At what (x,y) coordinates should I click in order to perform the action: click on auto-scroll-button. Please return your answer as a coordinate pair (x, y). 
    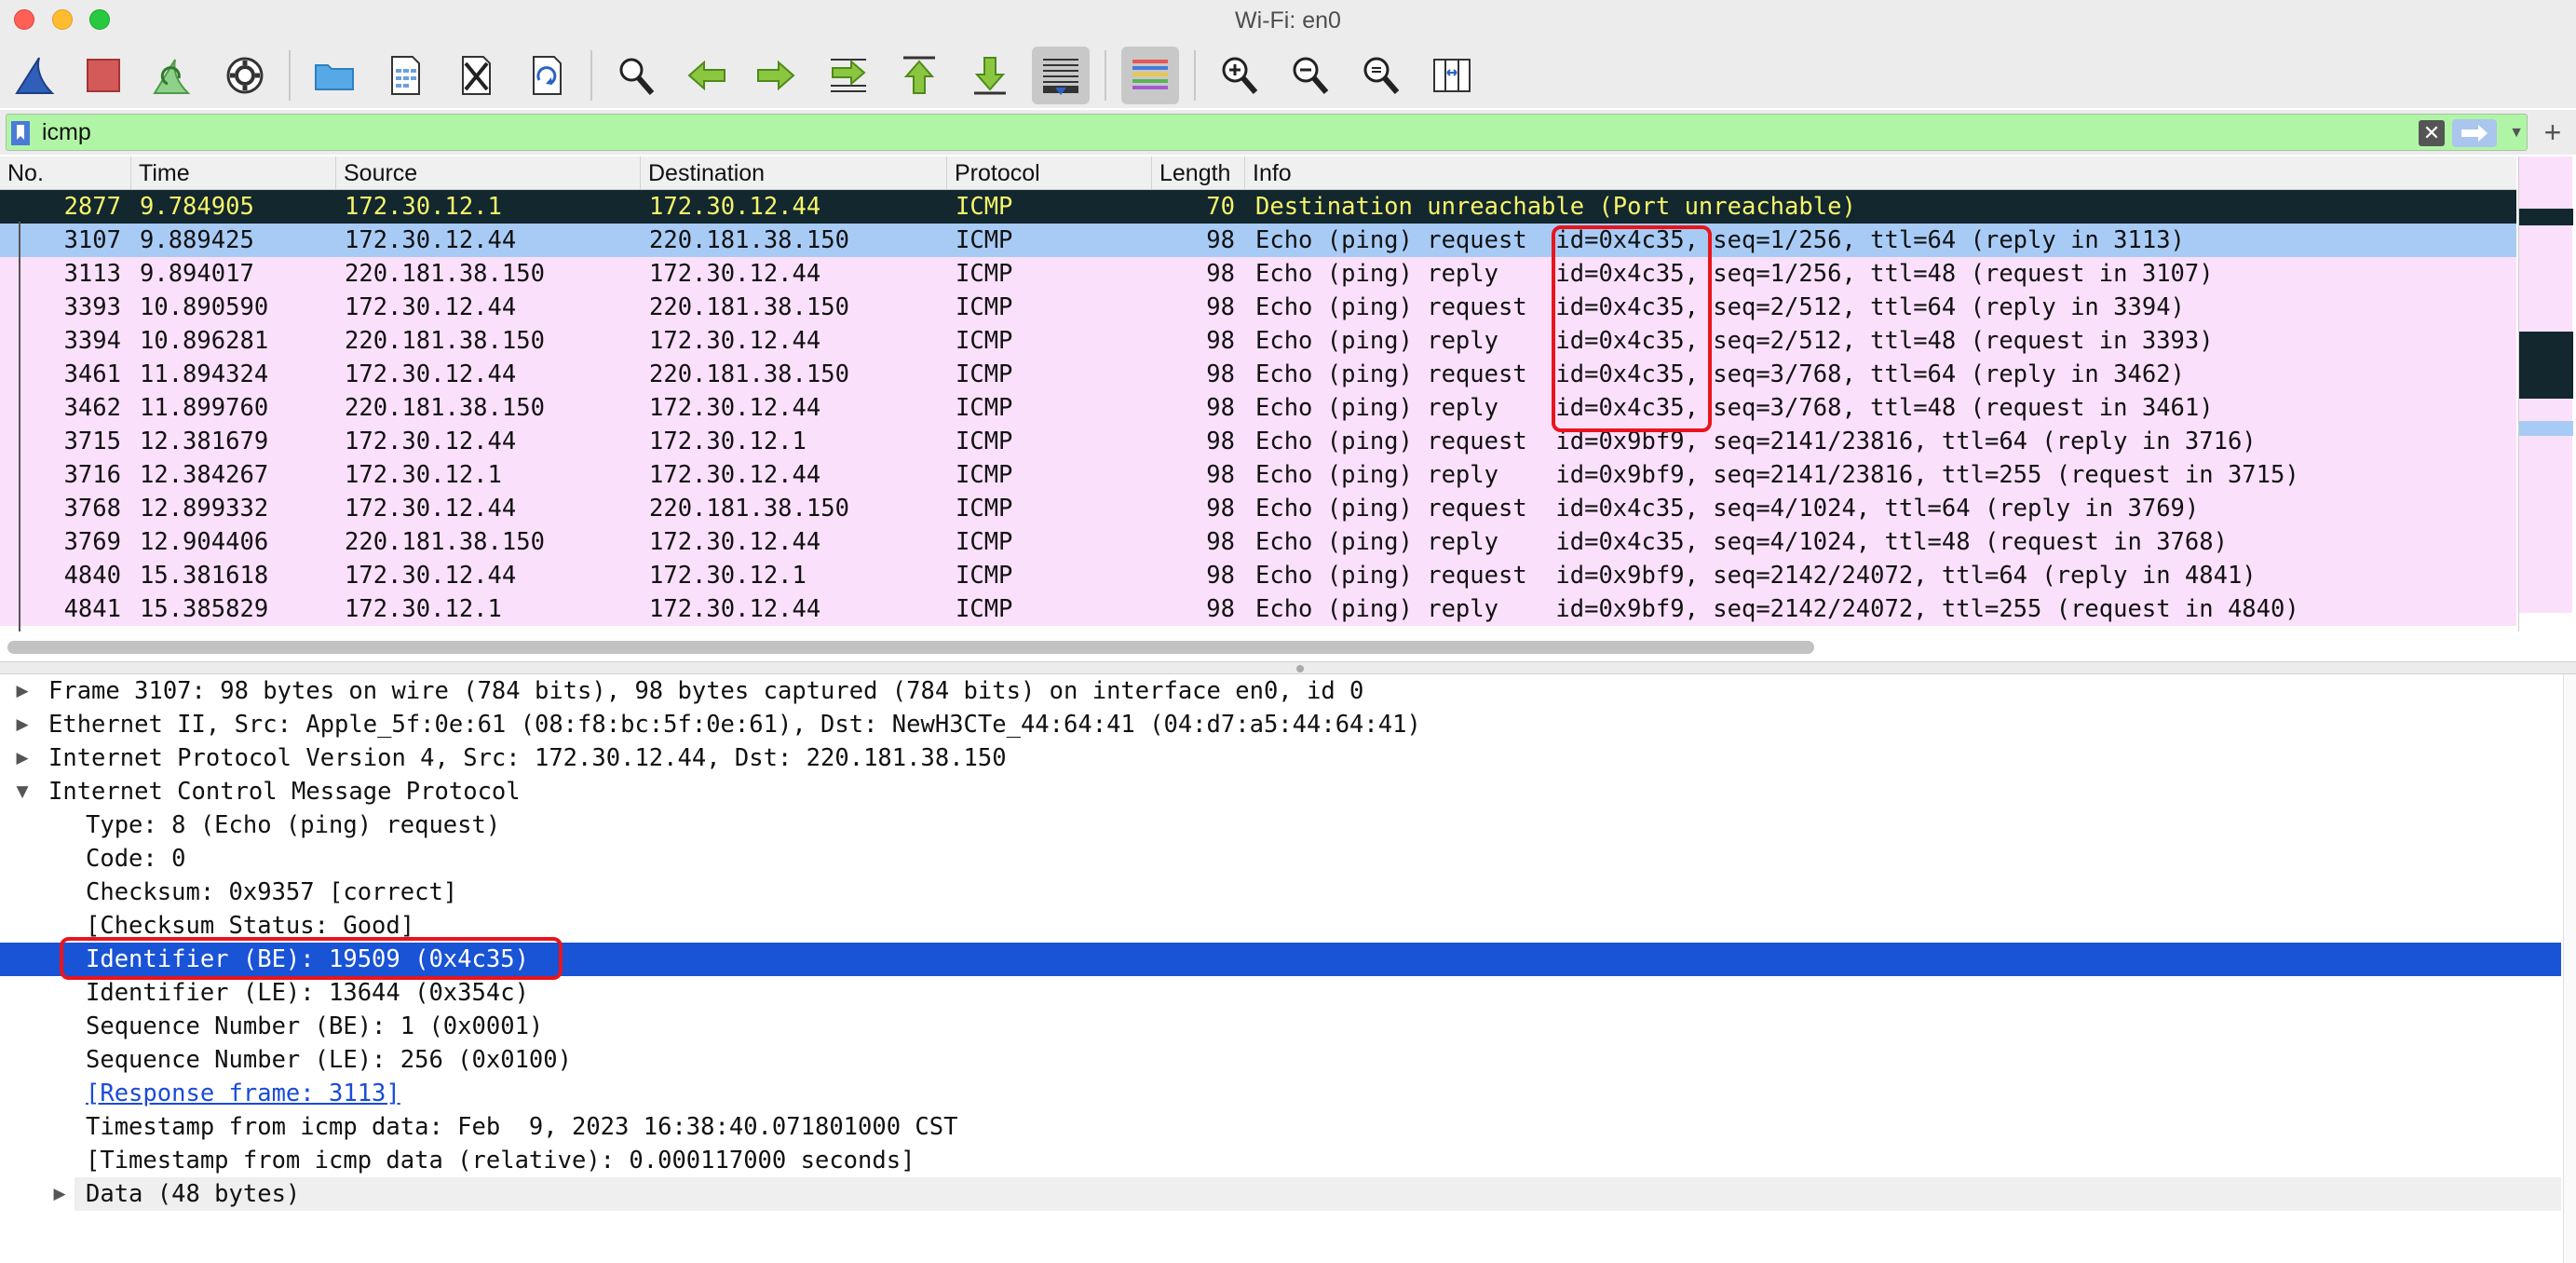
    Looking at the image, I should click on (1061, 75).